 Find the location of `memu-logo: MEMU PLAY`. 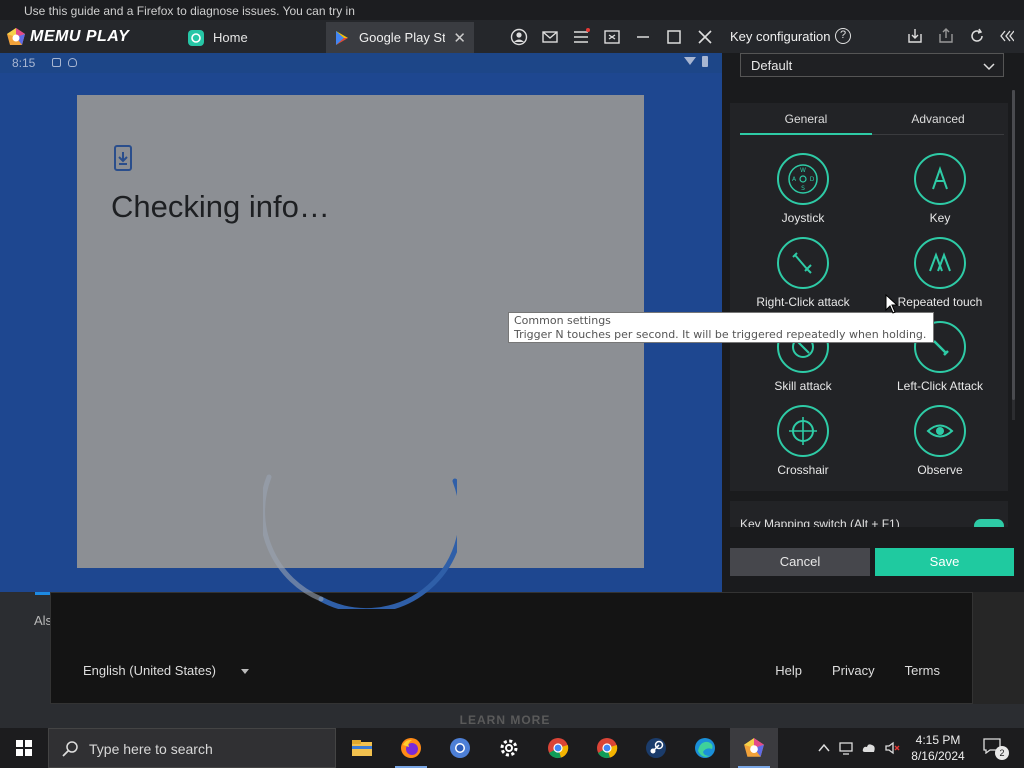

memu-logo: MEMU PLAY is located at coordinates (67, 37).